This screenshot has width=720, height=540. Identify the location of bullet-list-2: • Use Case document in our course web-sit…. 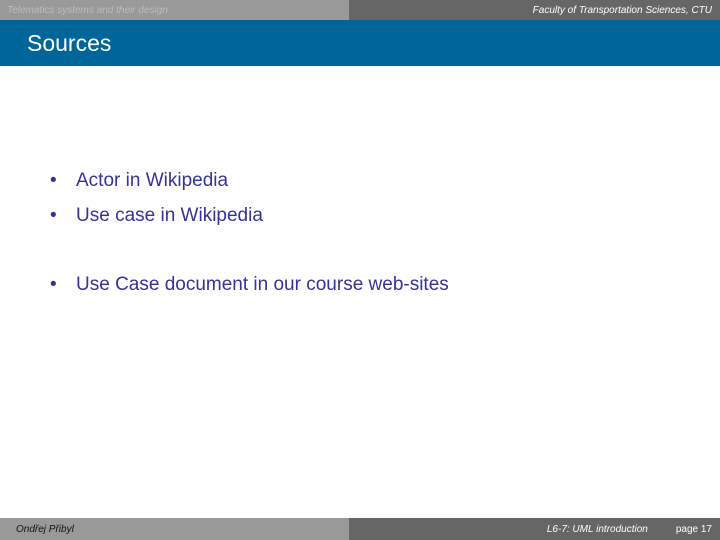
(249, 284).